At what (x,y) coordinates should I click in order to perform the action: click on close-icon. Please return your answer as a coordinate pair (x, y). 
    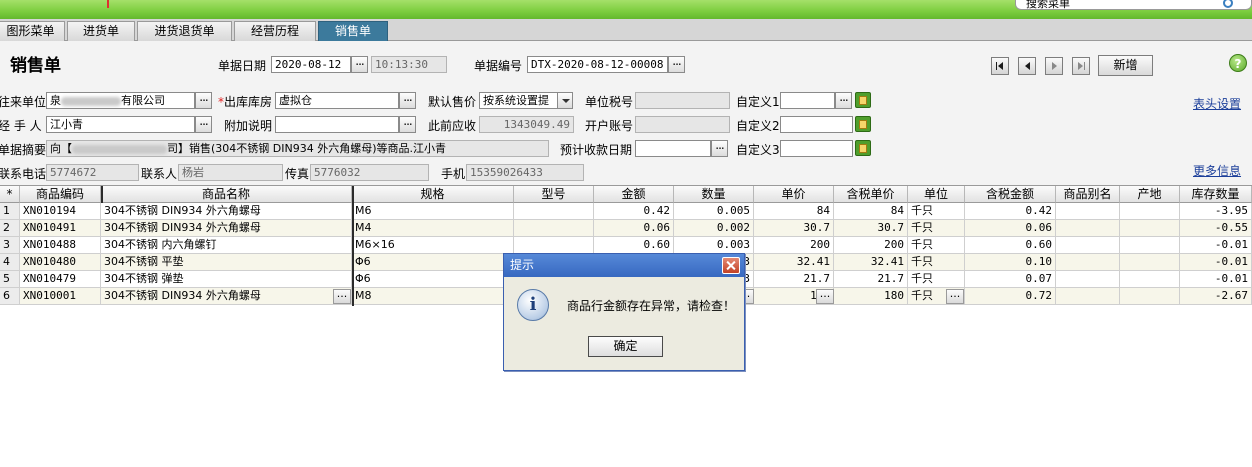
    Looking at the image, I should click on (731, 265).